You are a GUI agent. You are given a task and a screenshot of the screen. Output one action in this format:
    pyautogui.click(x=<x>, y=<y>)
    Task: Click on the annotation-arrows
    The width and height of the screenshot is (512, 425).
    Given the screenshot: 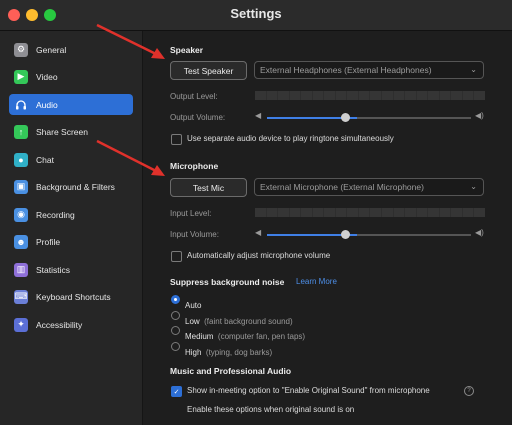 What is the action you would take?
    pyautogui.click(x=130, y=99)
    